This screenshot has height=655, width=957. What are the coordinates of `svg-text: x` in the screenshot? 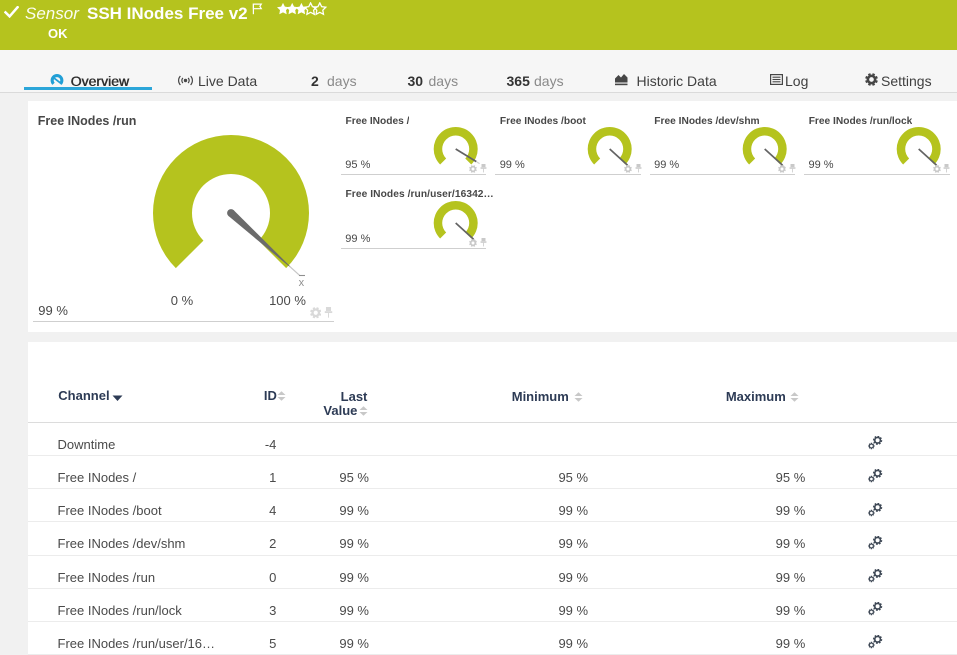 It's located at (302, 283).